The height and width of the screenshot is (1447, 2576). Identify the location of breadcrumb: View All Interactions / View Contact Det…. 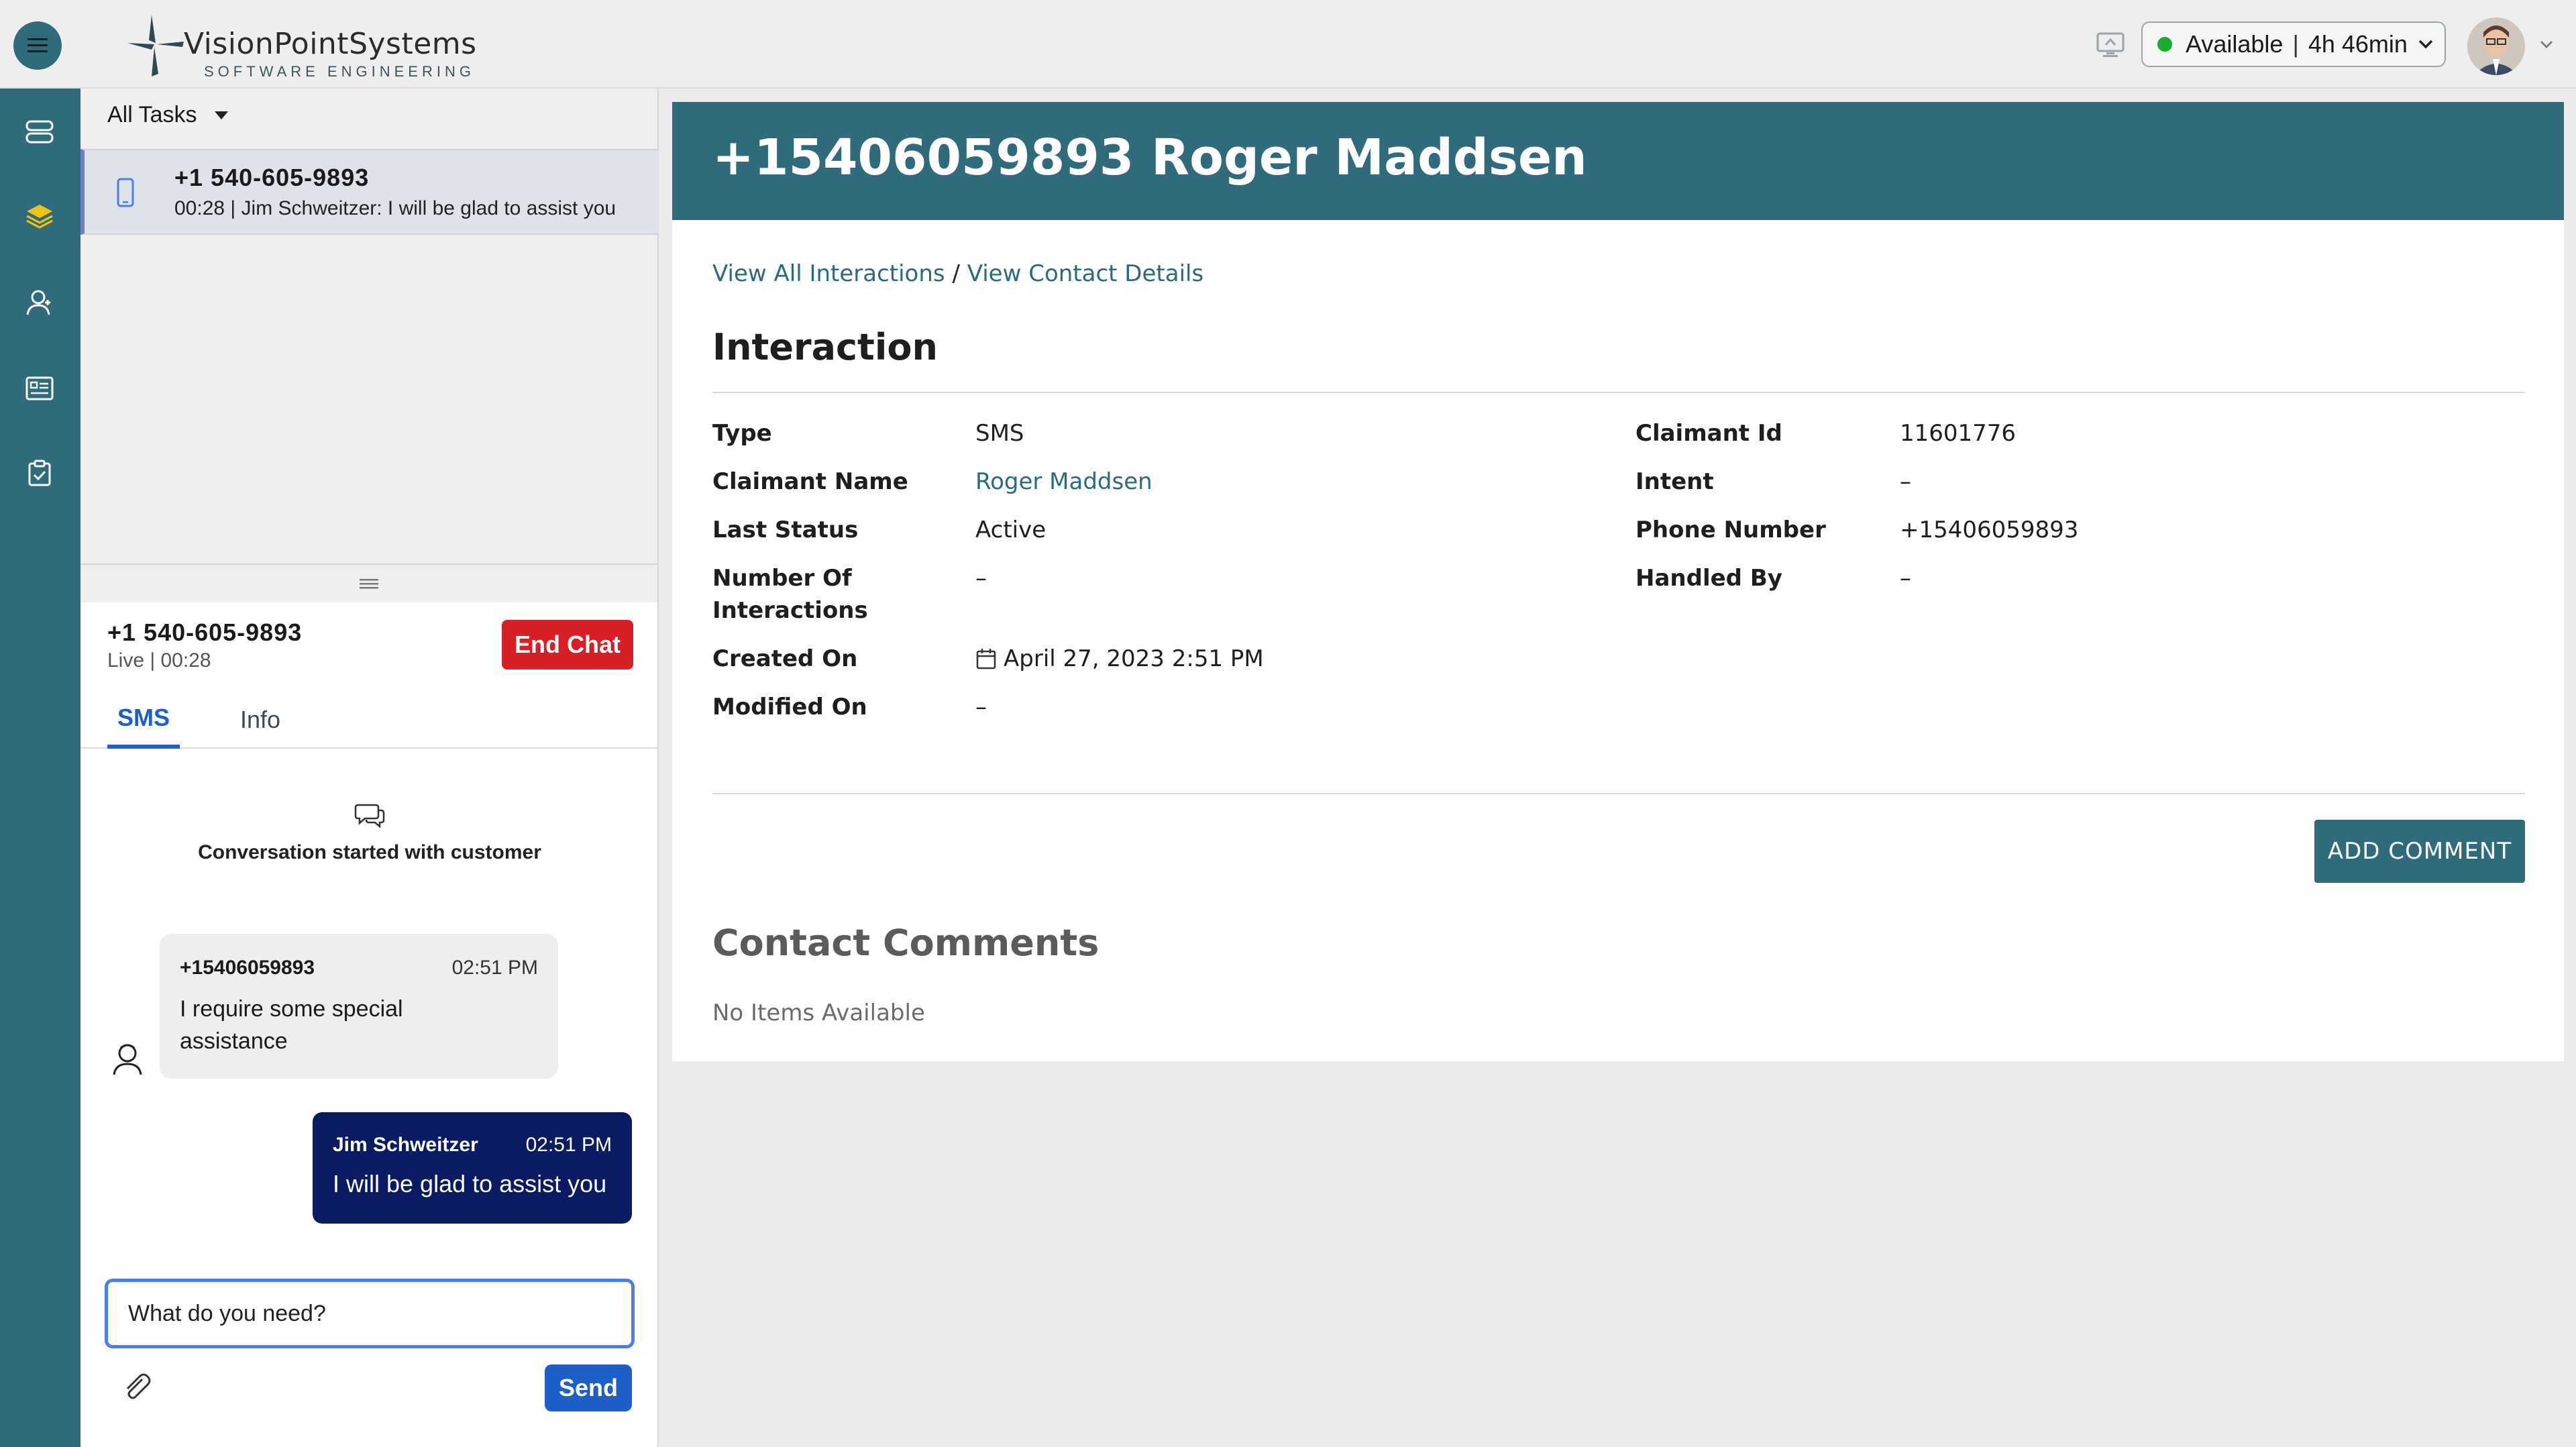
(957, 273).